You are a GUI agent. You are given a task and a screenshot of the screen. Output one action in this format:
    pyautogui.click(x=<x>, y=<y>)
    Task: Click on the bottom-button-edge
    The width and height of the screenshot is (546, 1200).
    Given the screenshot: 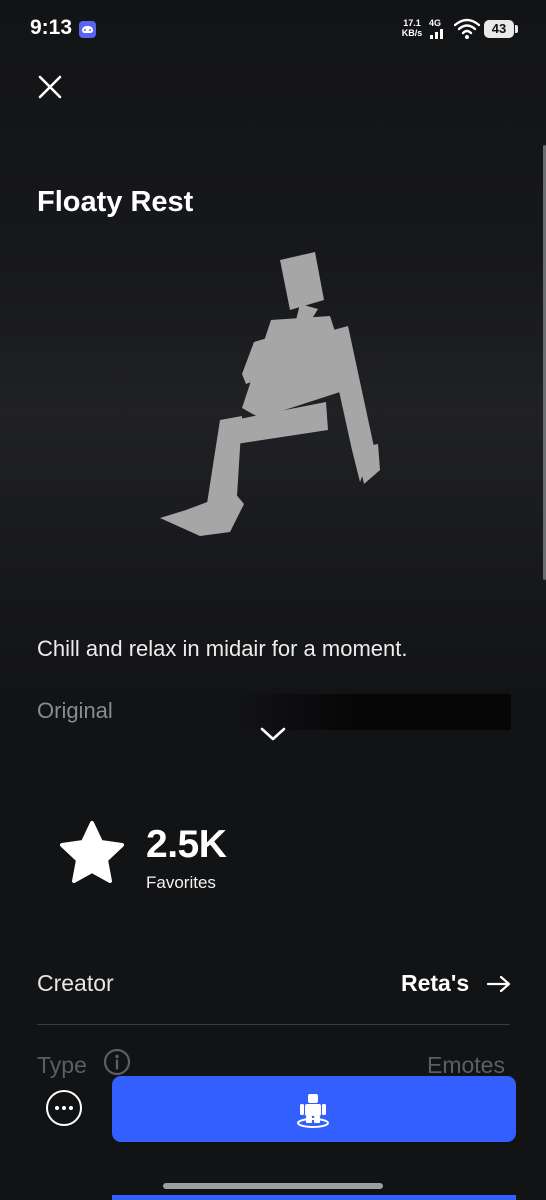 What is the action you would take?
    pyautogui.click(x=314, y=1197)
    